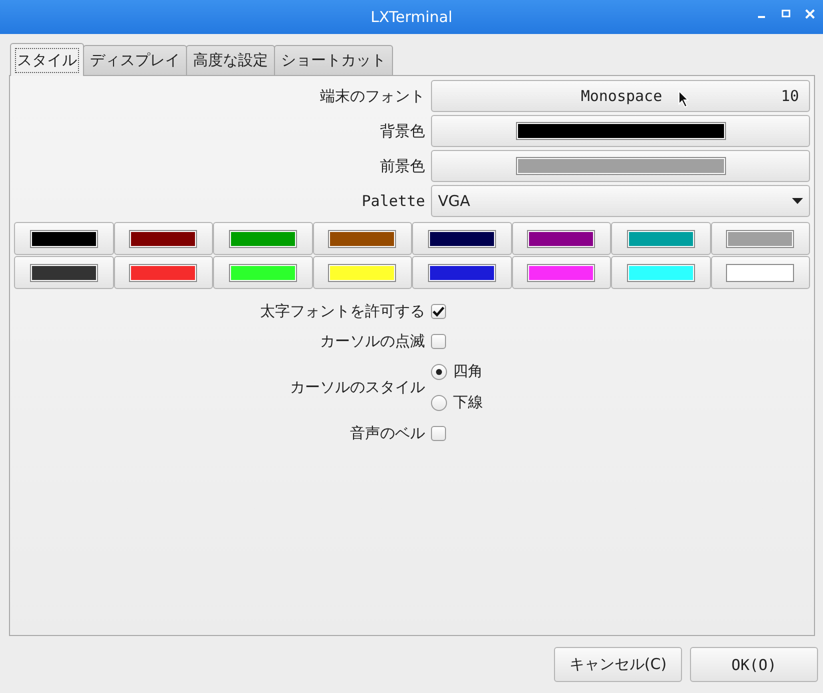 The width and height of the screenshot is (823, 693). I want to click on close-icon, so click(810, 14).